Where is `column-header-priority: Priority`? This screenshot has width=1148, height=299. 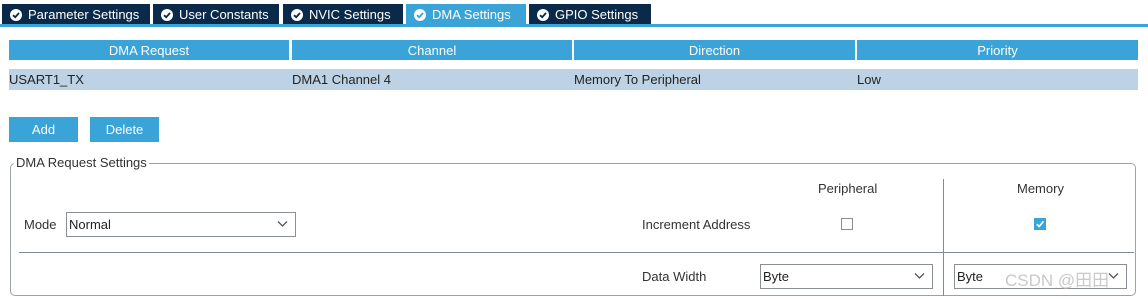
column-header-priority: Priority is located at coordinates (997, 50).